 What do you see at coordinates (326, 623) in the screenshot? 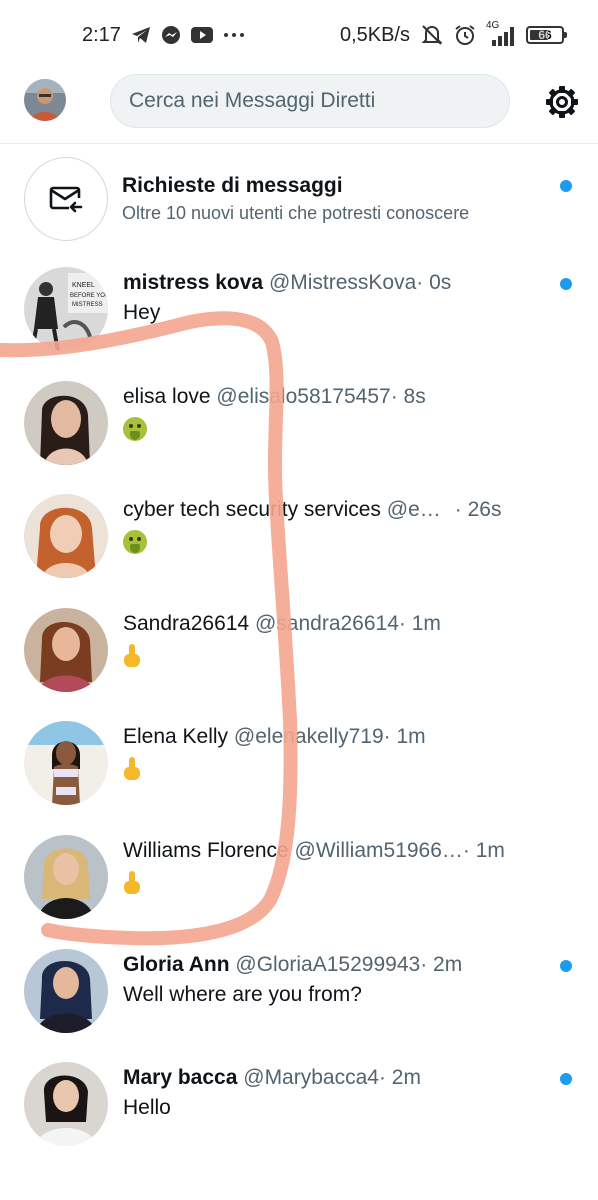
I see `sender-handle: @sandra26614` at bounding box center [326, 623].